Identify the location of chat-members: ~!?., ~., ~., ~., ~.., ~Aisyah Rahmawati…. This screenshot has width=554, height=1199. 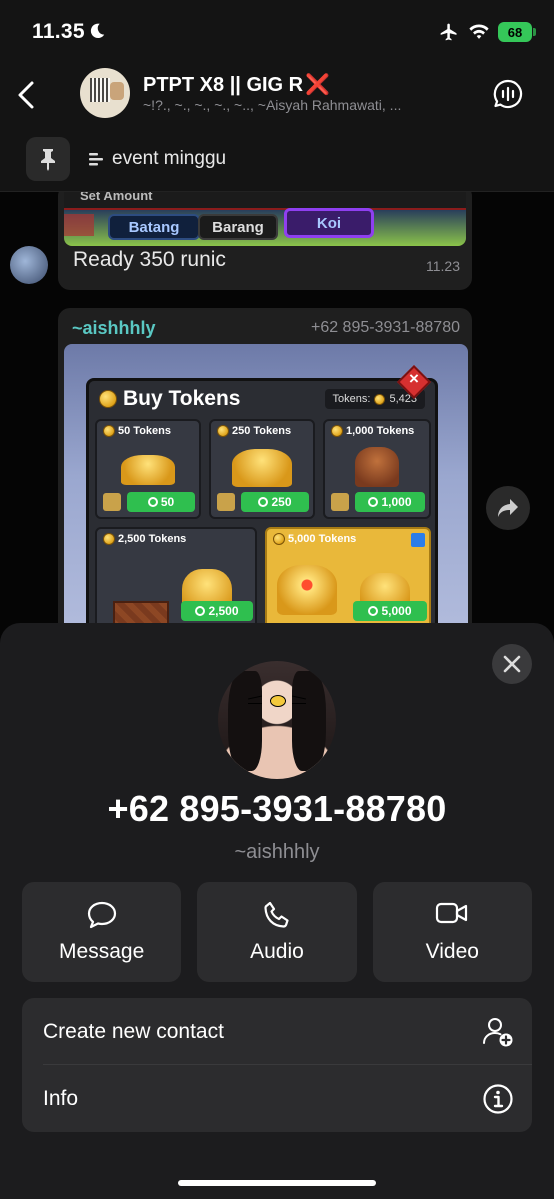
(298, 105).